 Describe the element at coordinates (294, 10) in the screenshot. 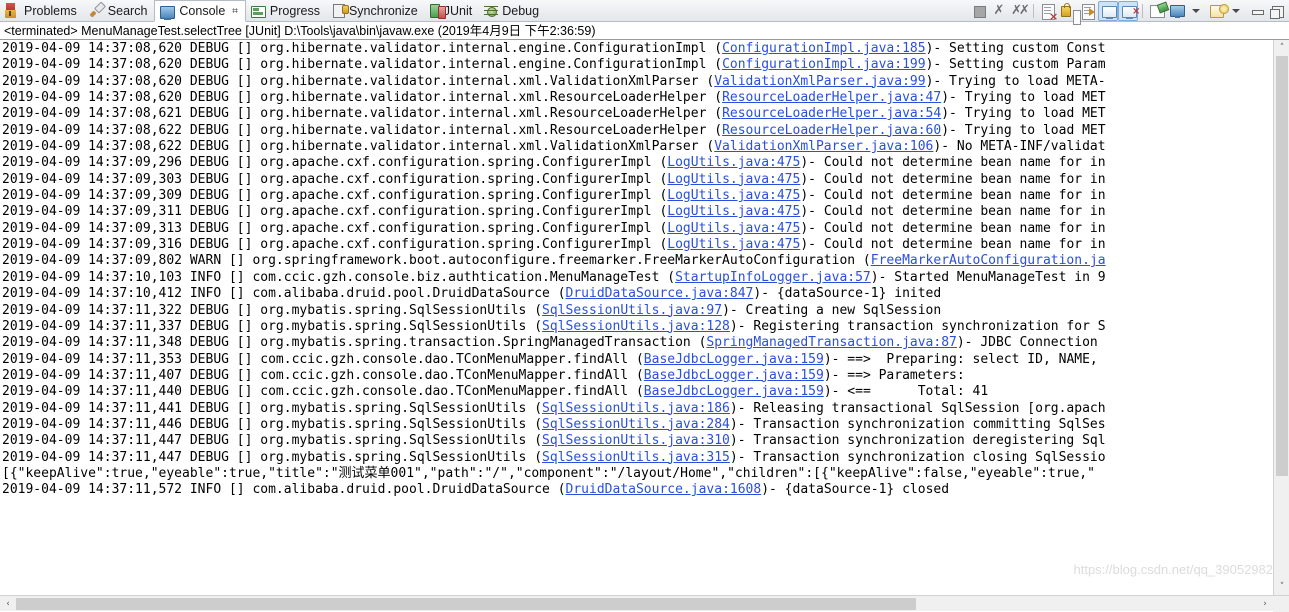

I see `tab-progress-label: Progress` at that location.